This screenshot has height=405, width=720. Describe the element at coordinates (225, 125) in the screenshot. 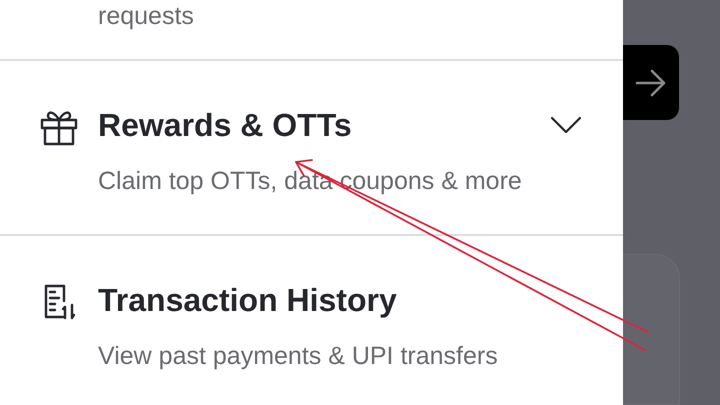

I see `menu-item-title: Rewards & OTTs` at that location.